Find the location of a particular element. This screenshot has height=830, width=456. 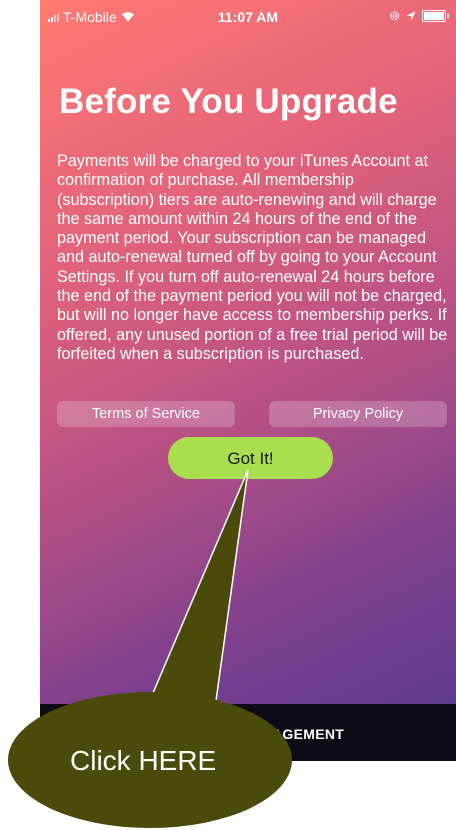

rotation-lock-icon: ⊚ is located at coordinates (394, 15).